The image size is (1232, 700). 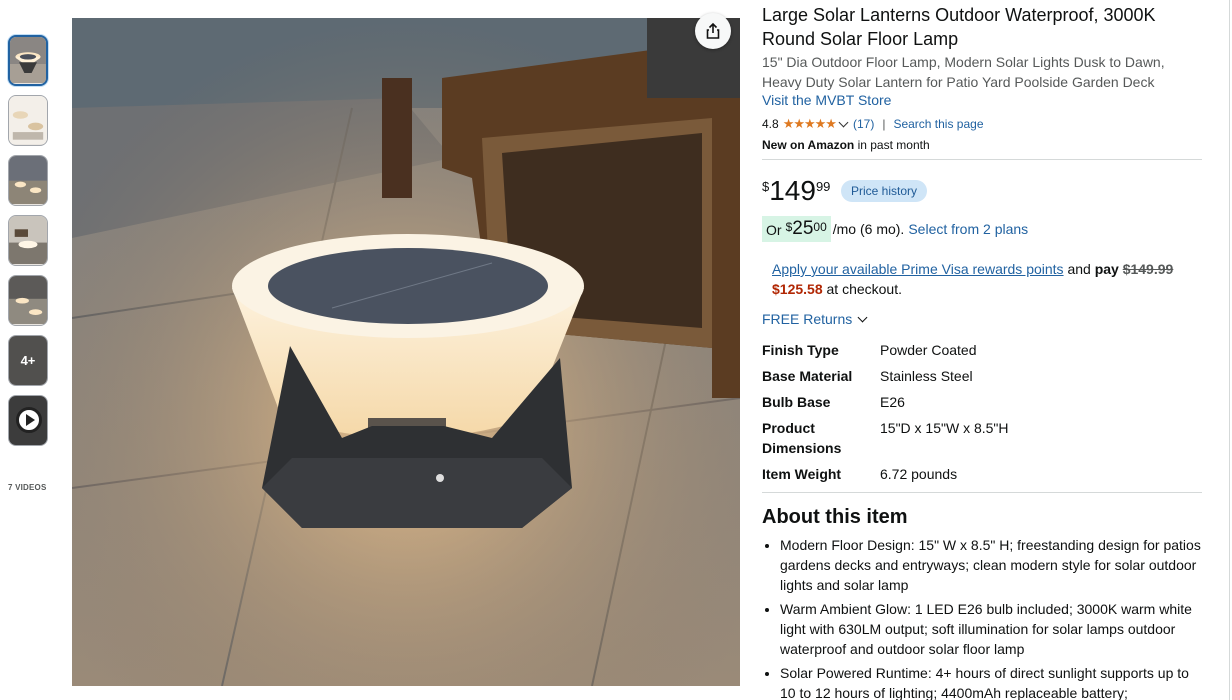 What do you see at coordinates (982, 376) in the screenshot?
I see `spec-row: Base Material Stainless Steel` at bounding box center [982, 376].